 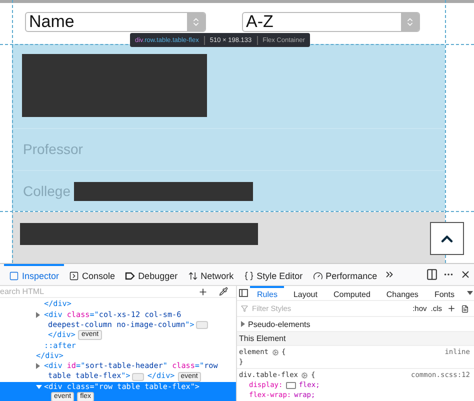 I want to click on devtools-tab: Network, so click(x=210, y=274).